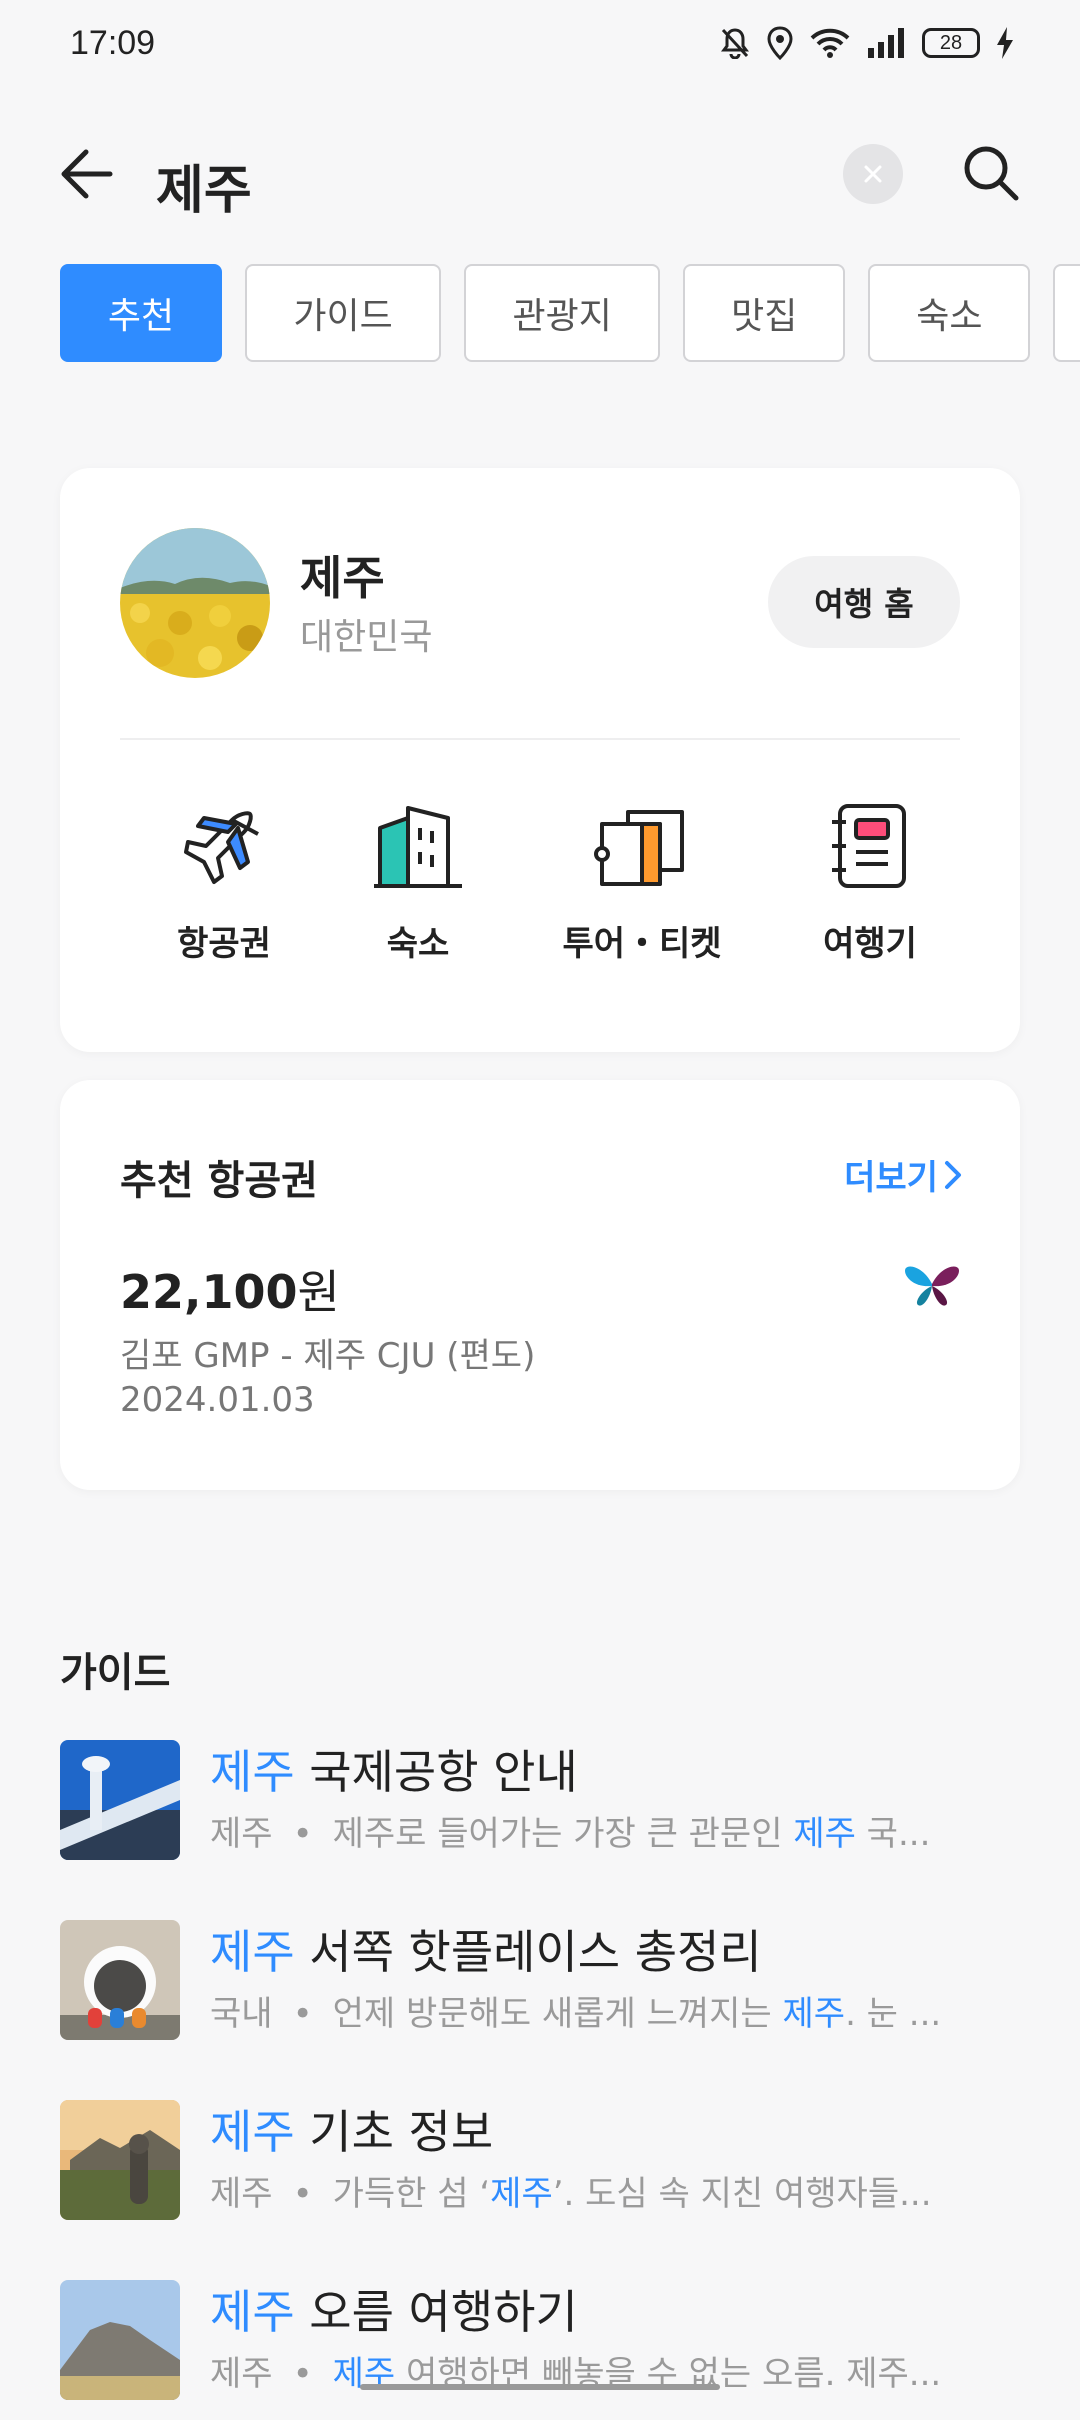  Describe the element at coordinates (1066, 313) in the screenshot. I see `tab-more: 맛` at that location.